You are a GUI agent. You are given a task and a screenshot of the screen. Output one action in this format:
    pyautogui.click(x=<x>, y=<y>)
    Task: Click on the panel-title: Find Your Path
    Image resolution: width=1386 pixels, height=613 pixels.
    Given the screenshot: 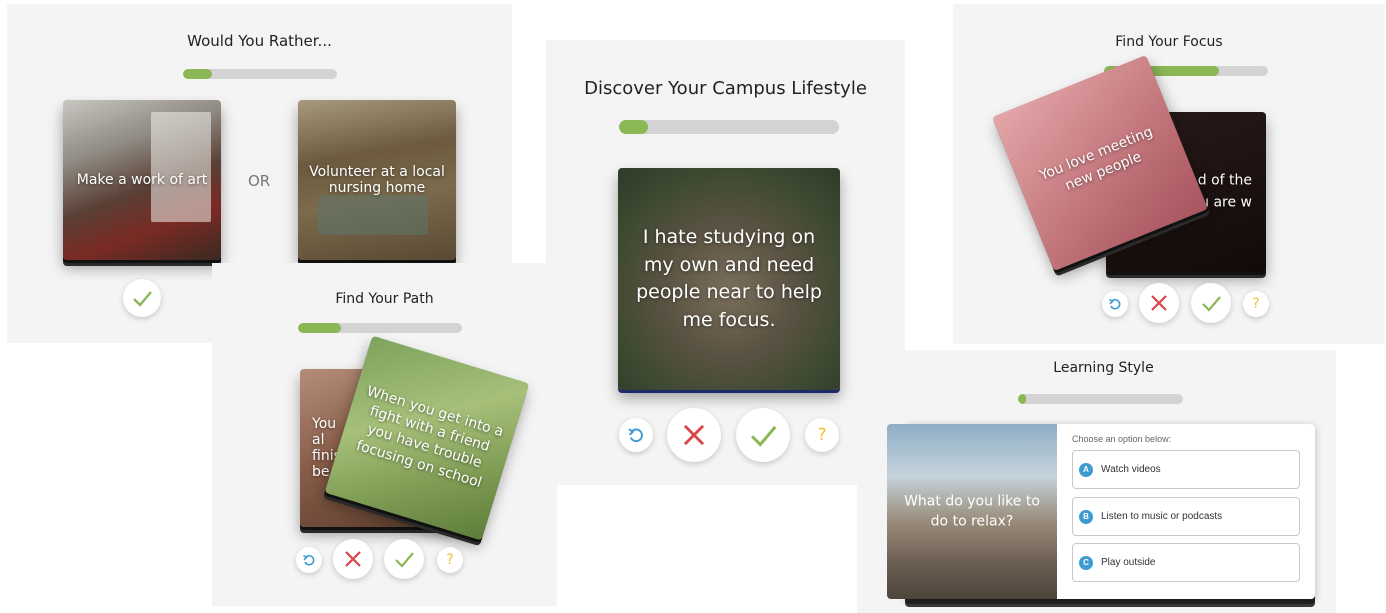 What is the action you would take?
    pyautogui.click(x=384, y=299)
    